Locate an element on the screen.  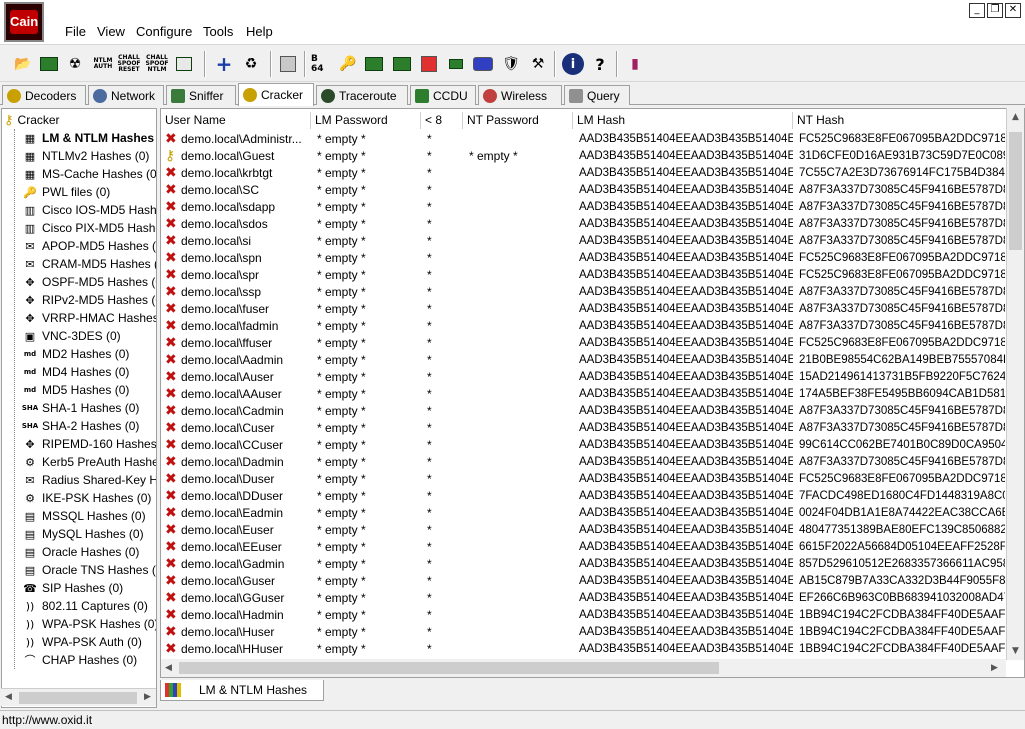
tree-item: mdMD4 Hashes (0) is located at coordinates (75, 372).